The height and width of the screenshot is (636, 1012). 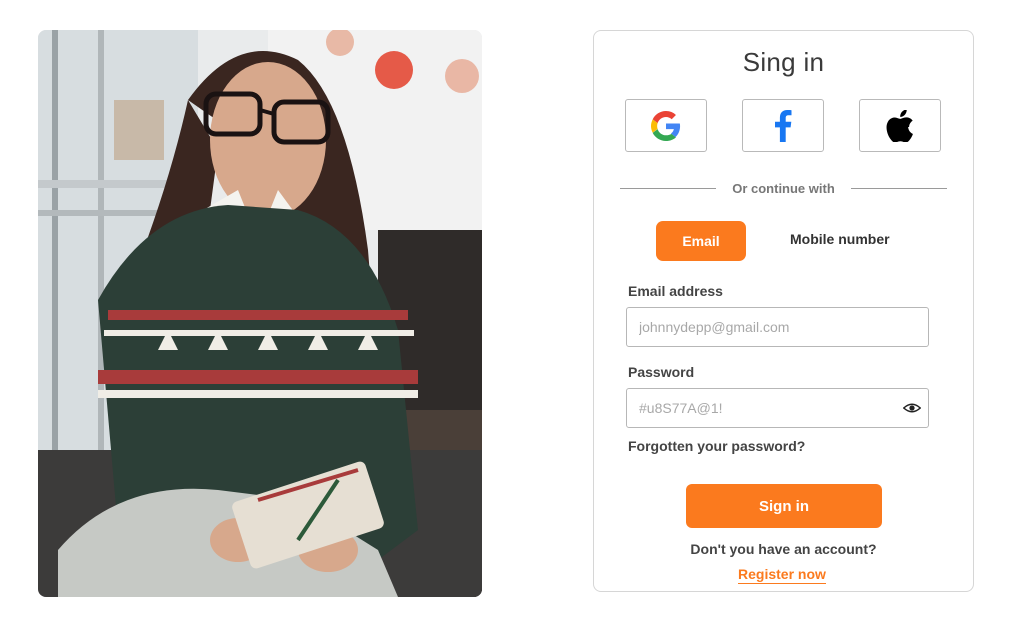 I want to click on apple-icon, so click(x=899, y=125).